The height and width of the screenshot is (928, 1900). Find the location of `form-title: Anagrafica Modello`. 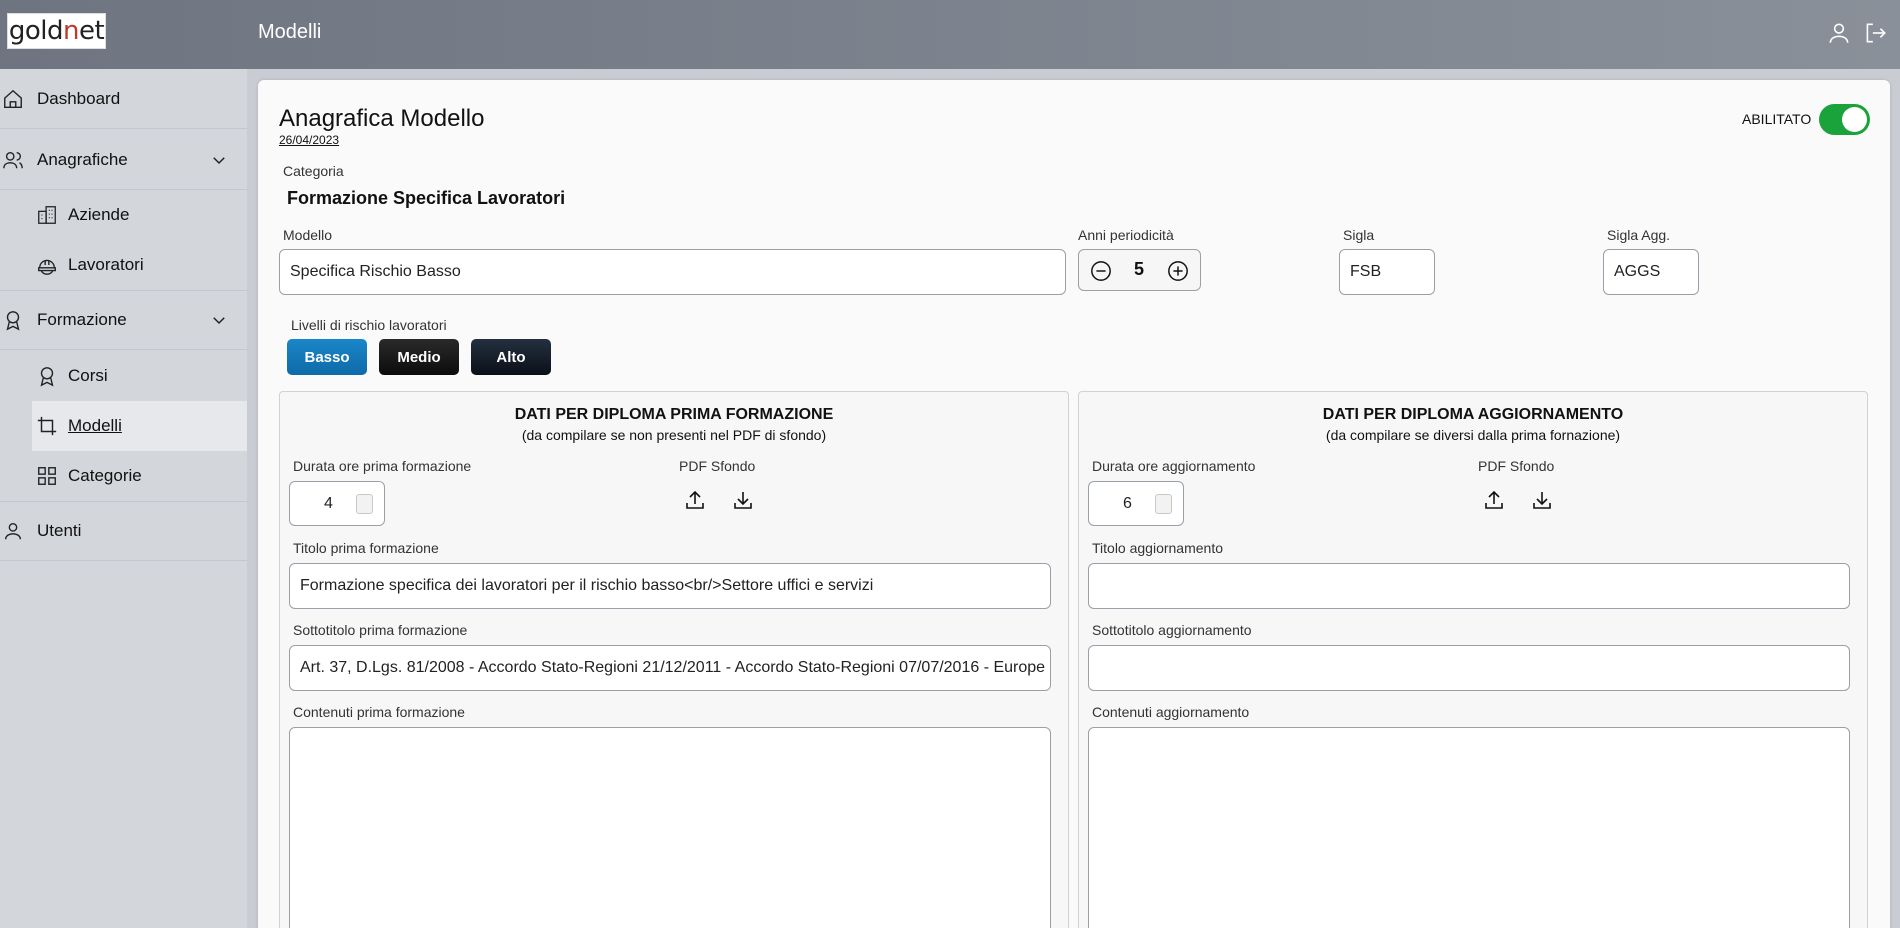

form-title: Anagrafica Modello is located at coordinates (382, 118).